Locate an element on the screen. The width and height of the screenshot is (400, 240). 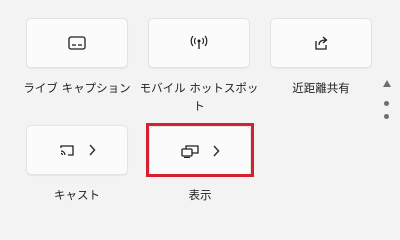
nearby-share-label: 近距離共有 is located at coordinates (321, 88).